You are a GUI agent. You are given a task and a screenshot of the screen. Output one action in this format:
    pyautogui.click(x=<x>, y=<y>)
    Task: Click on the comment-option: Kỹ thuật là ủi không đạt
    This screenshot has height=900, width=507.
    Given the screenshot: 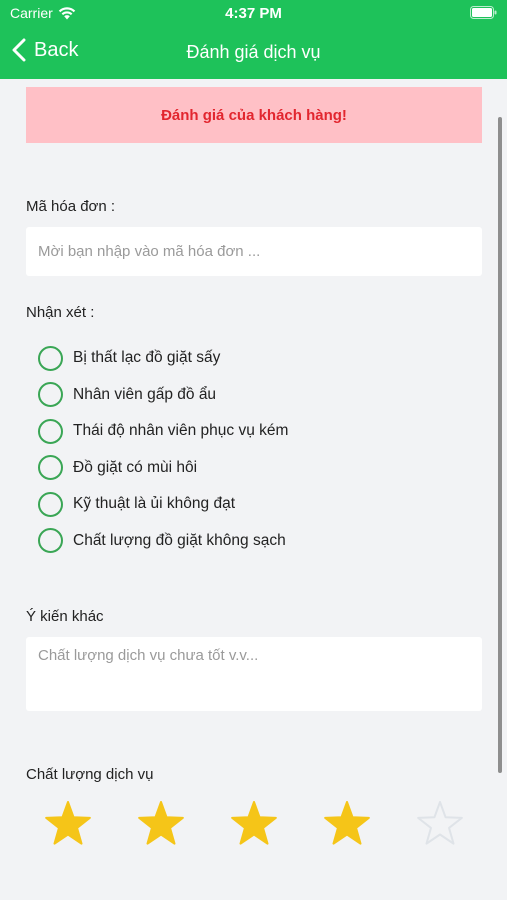 What is the action you would take?
    pyautogui.click(x=163, y=504)
    